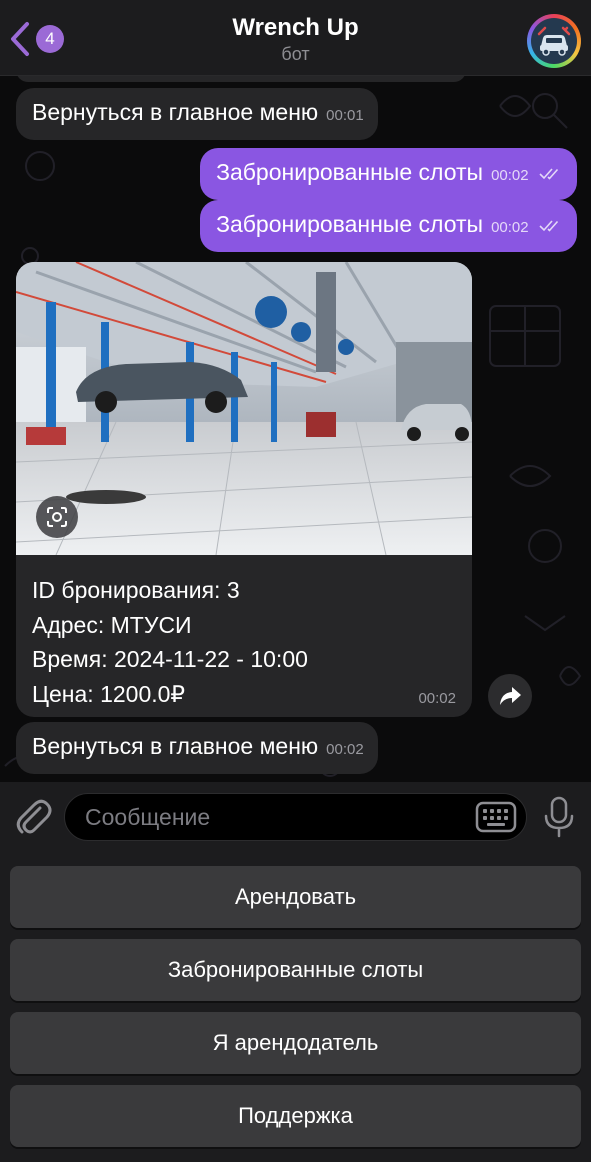 The width and height of the screenshot is (591, 1162). Describe the element at coordinates (295, 1116) in the screenshot. I see `support-button: Поддержка` at that location.